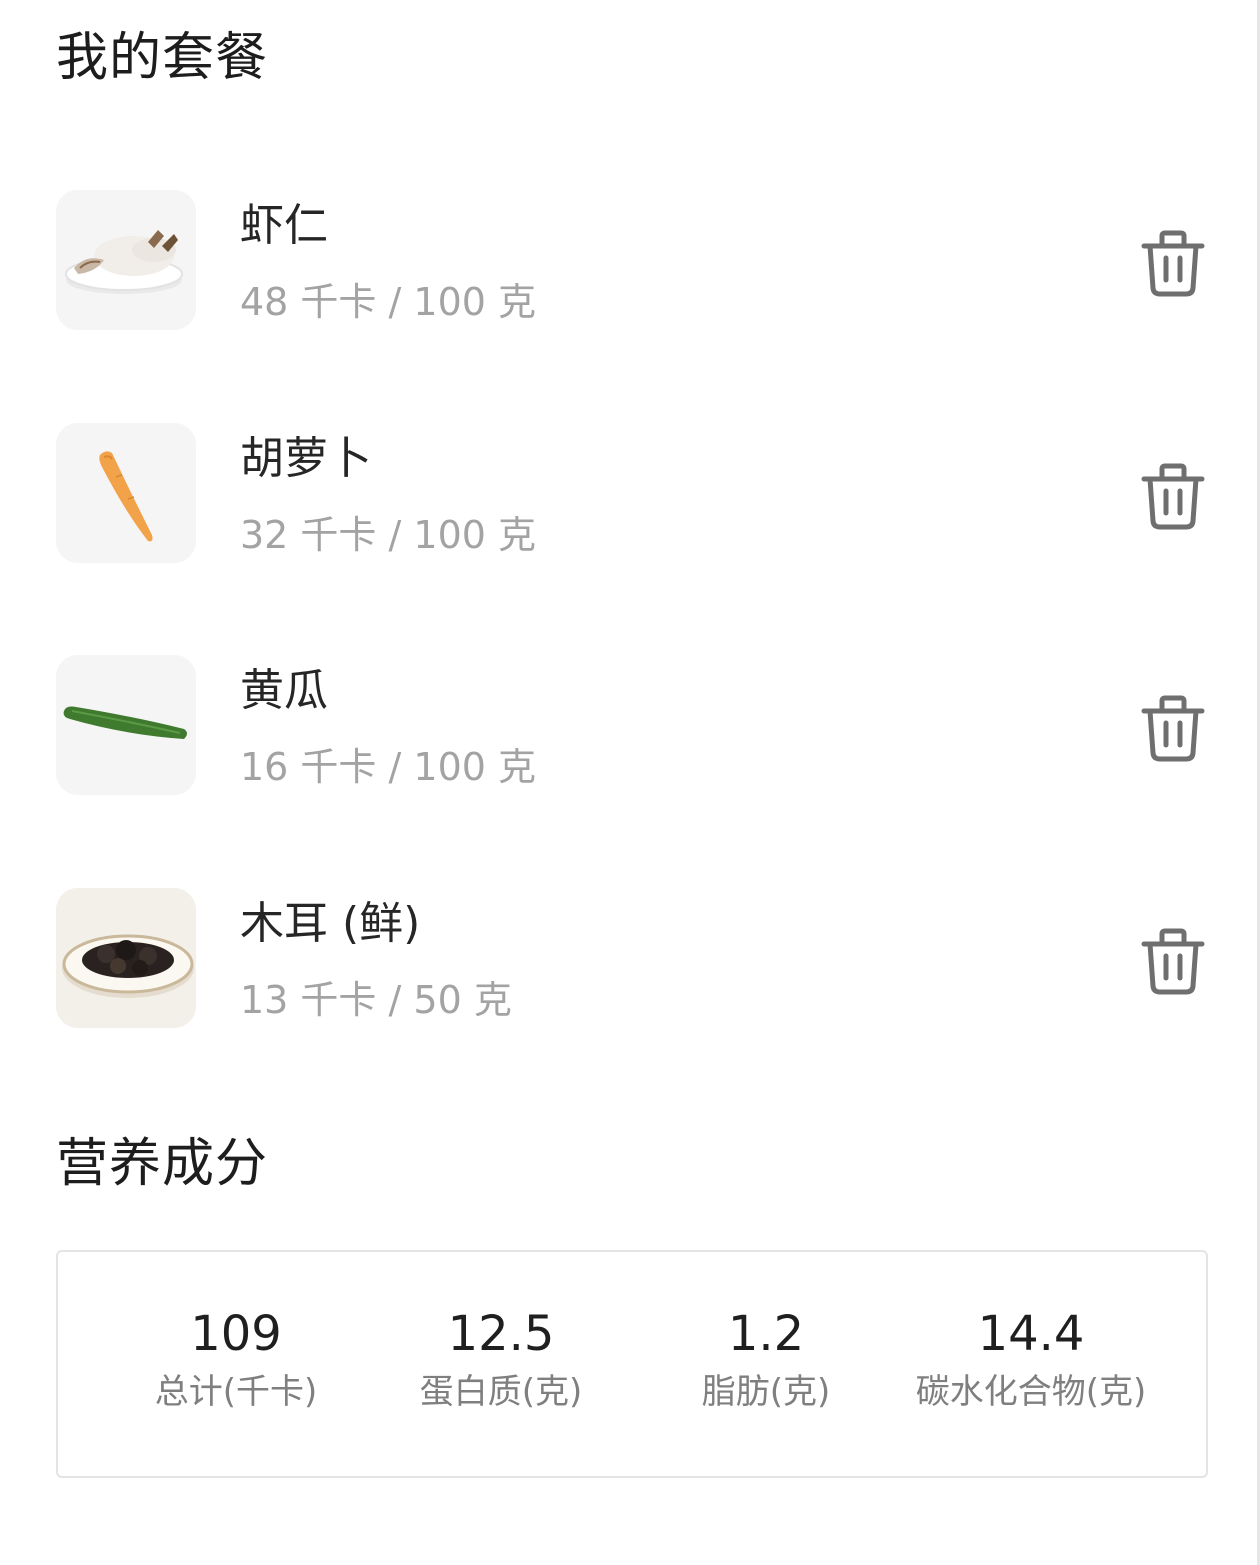 Image resolution: width=1260 pixels, height=1565 pixels. I want to click on food-item-shrimp: 虾仁 48 千卡 / 100 克, so click(631, 260).